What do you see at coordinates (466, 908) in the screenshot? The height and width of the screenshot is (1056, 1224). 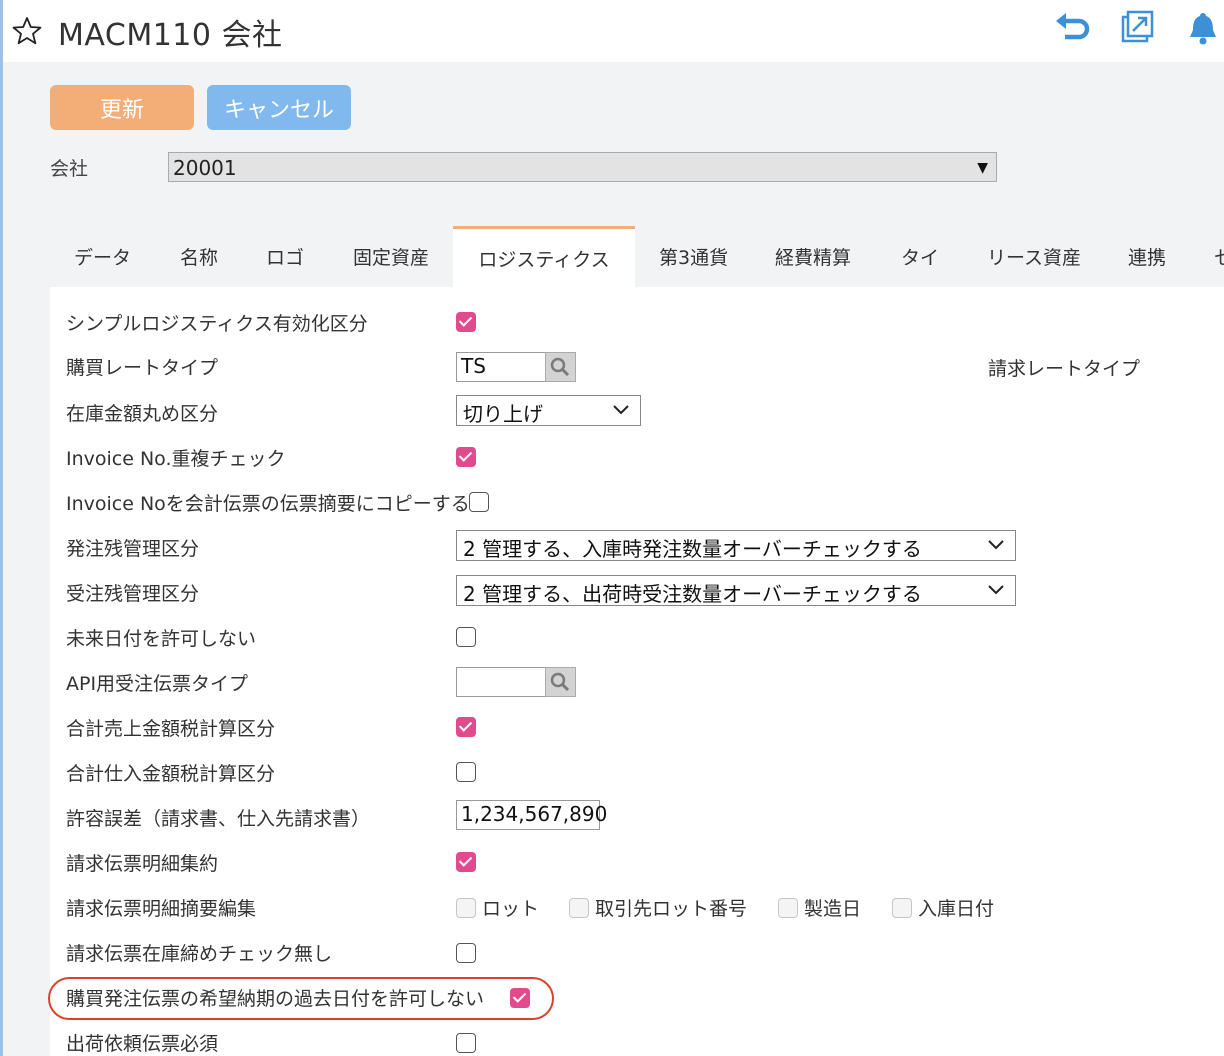 I see `option-lot-checkbox` at bounding box center [466, 908].